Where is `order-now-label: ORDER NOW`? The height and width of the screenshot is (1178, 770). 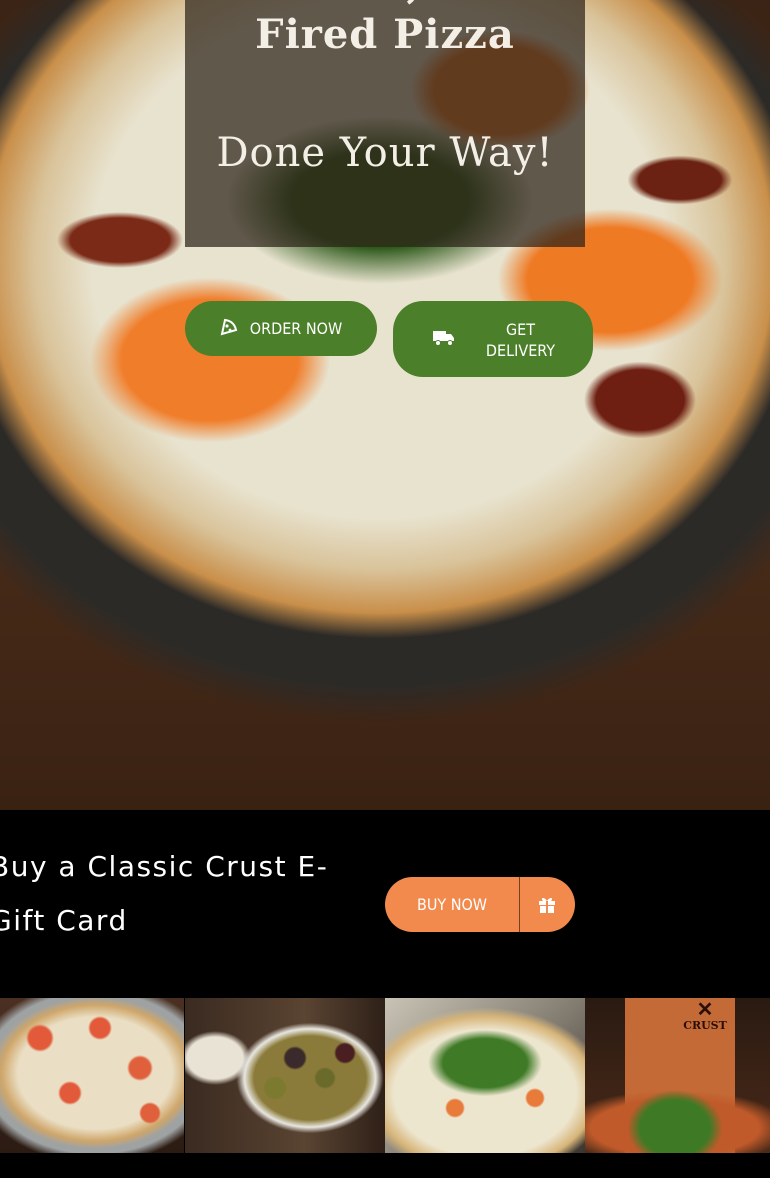 order-now-label: ORDER NOW is located at coordinates (296, 328).